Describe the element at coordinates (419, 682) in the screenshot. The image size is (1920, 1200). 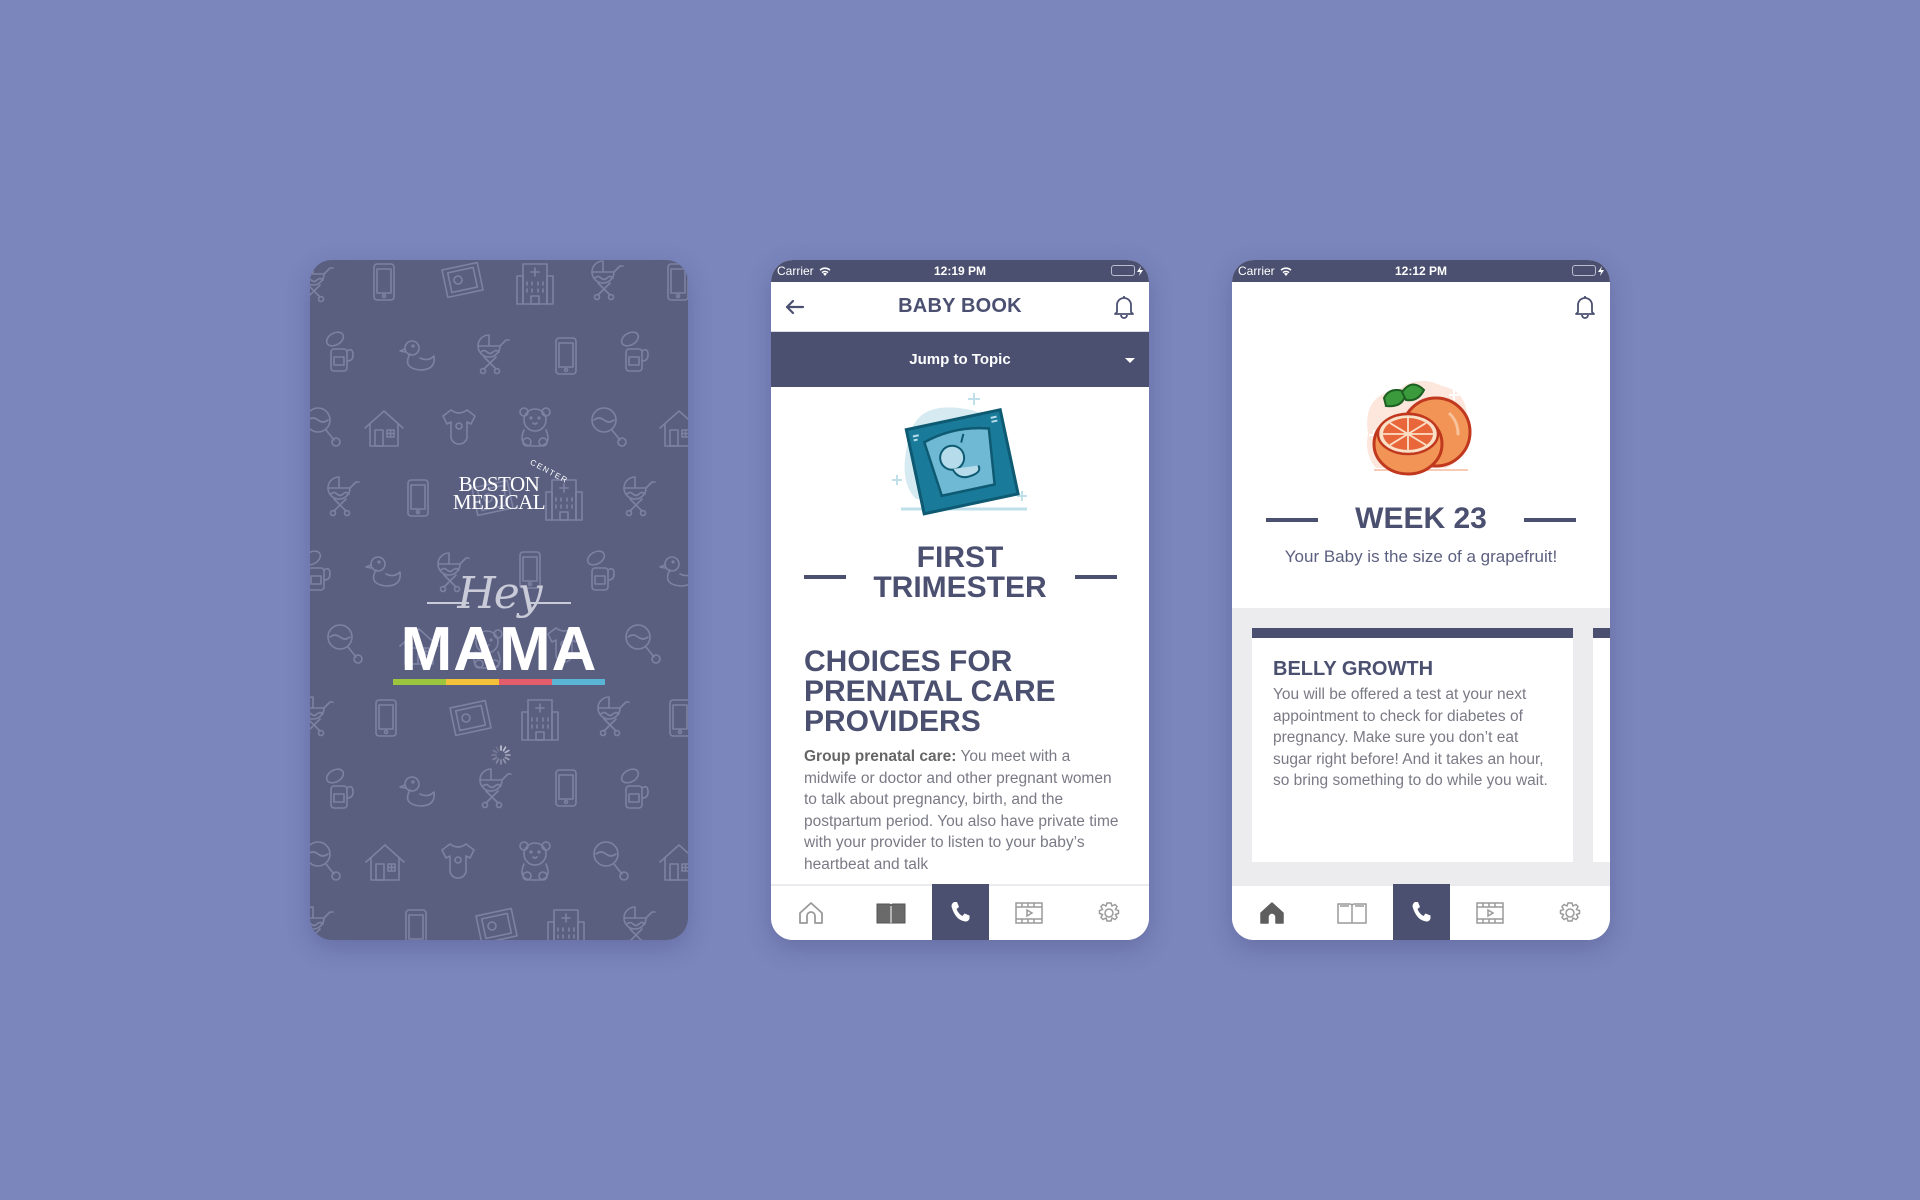
I see `stripe-green` at that location.